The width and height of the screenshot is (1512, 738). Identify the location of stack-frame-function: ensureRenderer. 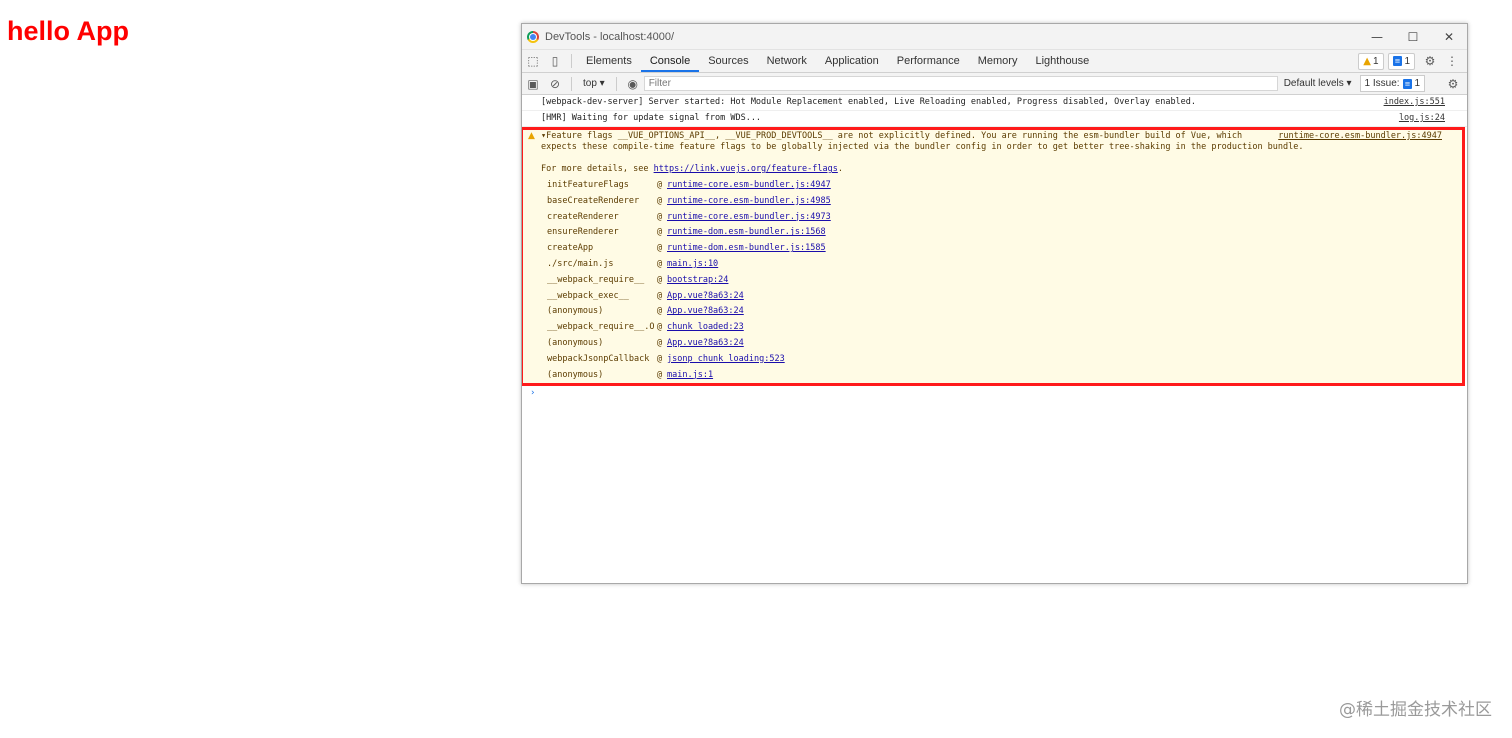
(583, 232).